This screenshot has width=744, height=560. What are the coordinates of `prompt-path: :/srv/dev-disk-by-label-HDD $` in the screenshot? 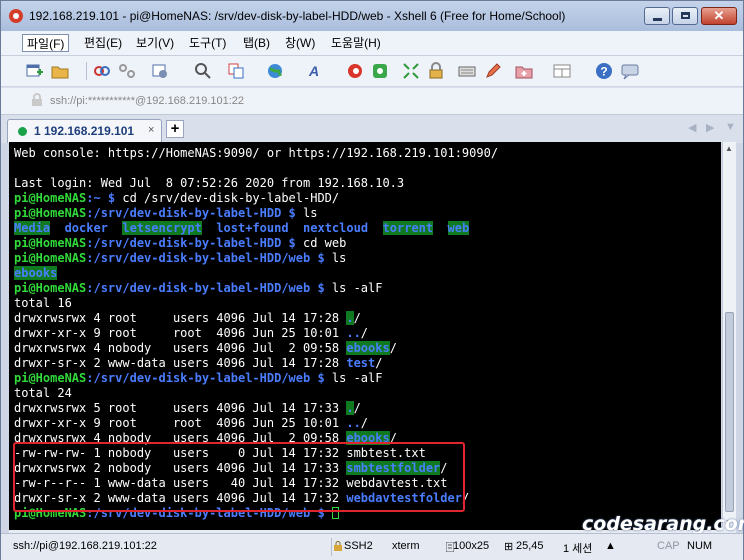 It's located at (194, 213).